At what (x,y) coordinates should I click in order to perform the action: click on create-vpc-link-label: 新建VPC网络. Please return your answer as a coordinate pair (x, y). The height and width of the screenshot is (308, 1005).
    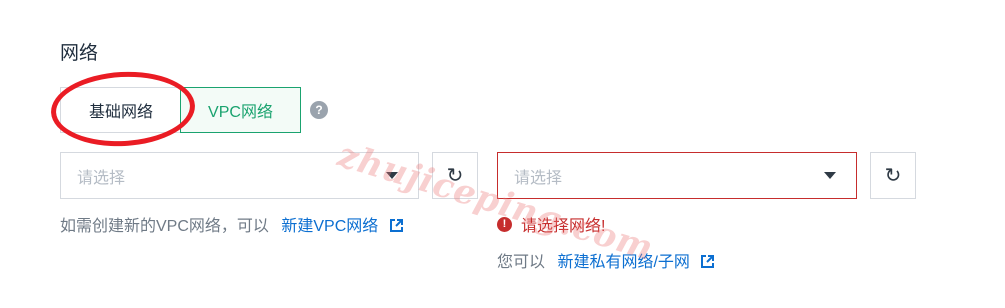
    Looking at the image, I should click on (330, 226).